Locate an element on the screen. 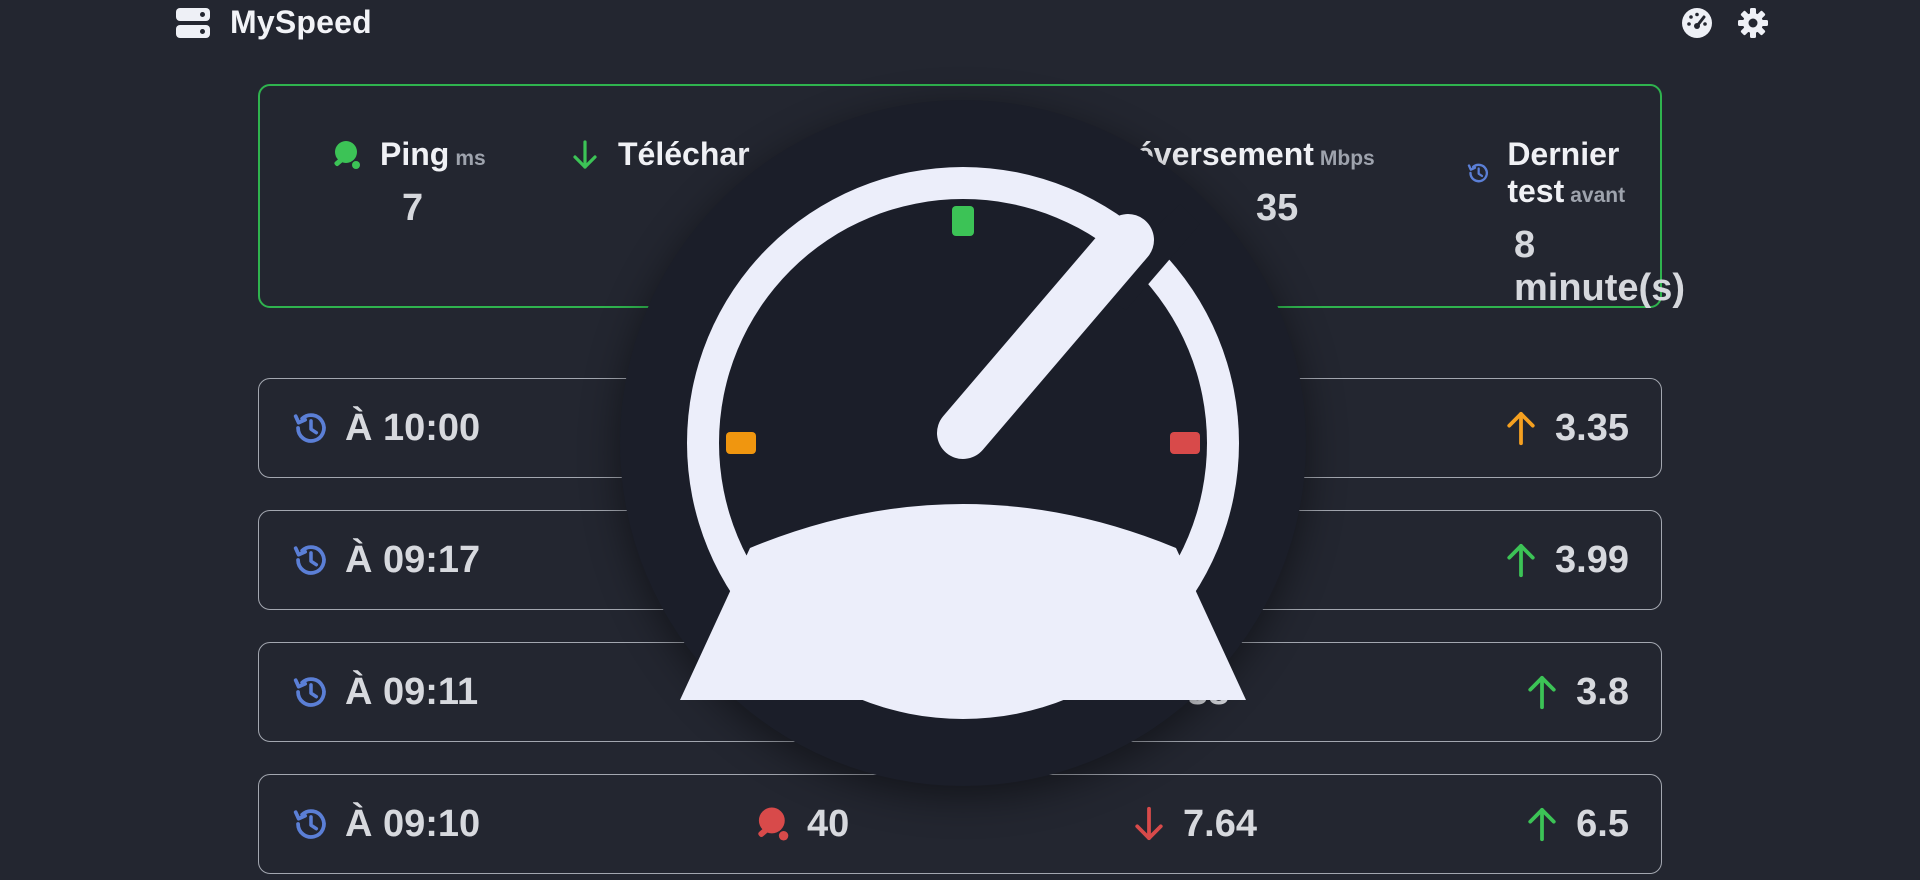 The height and width of the screenshot is (880, 1920). history-upload: 3.8 is located at coordinates (1575, 692).